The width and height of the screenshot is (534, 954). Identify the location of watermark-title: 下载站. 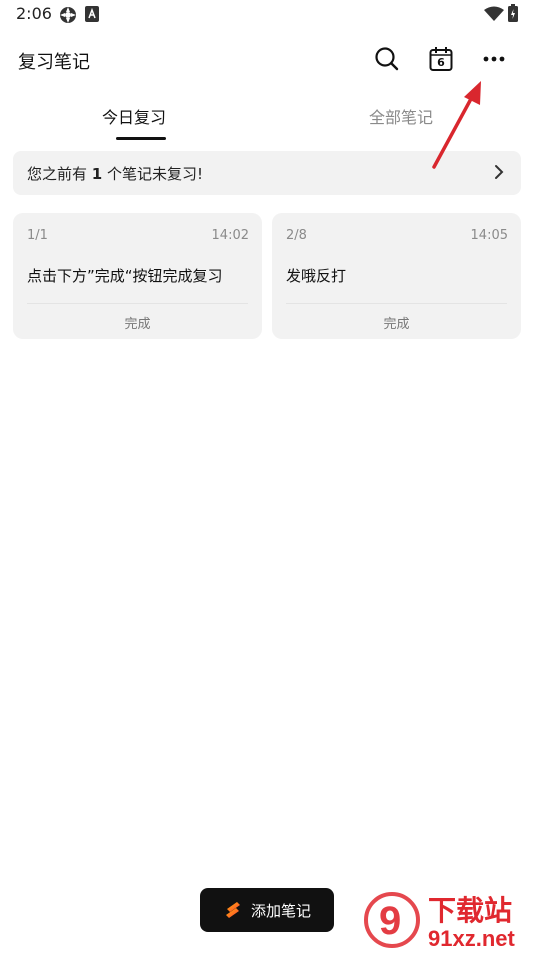
(470, 910).